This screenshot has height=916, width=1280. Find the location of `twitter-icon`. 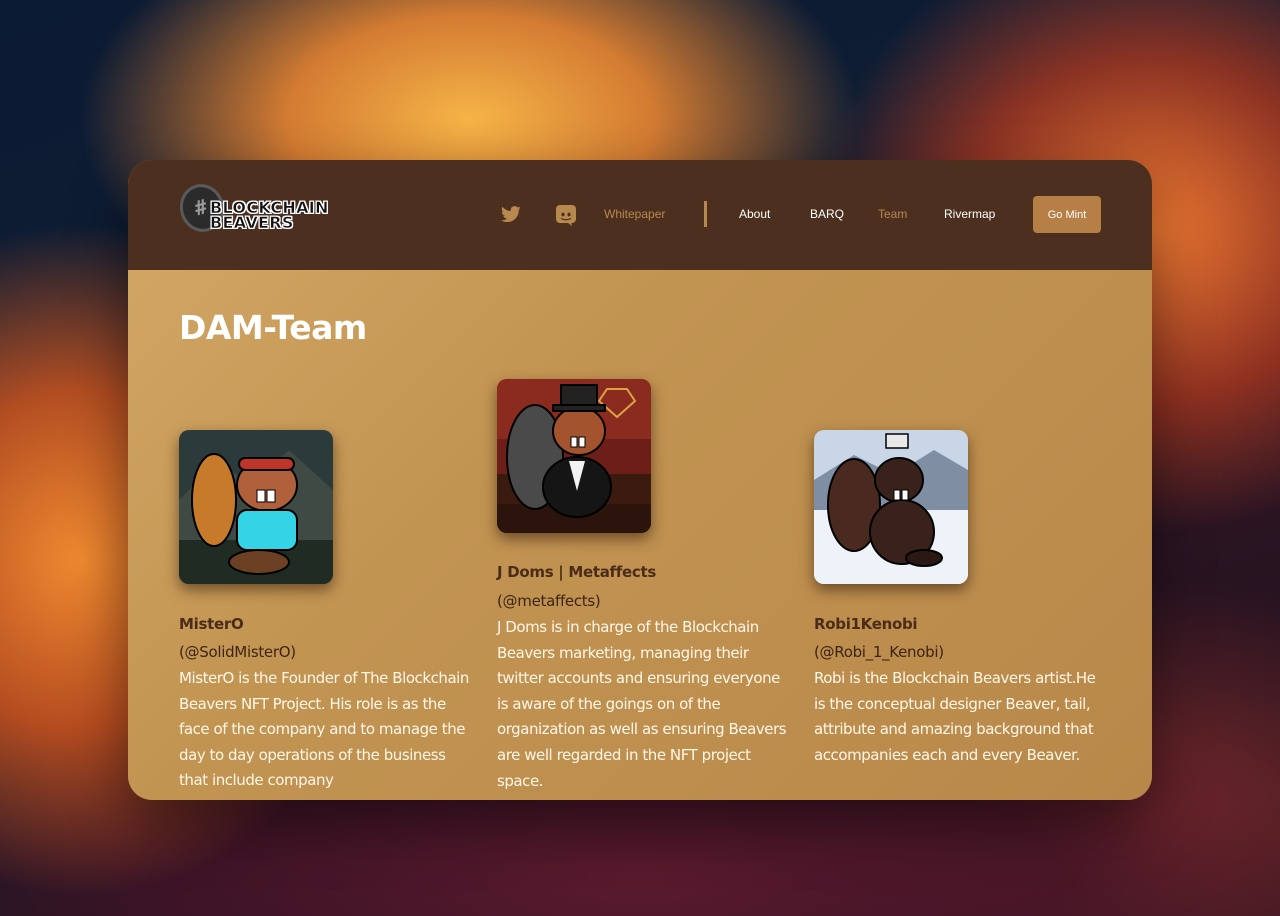

twitter-icon is located at coordinates (511, 215).